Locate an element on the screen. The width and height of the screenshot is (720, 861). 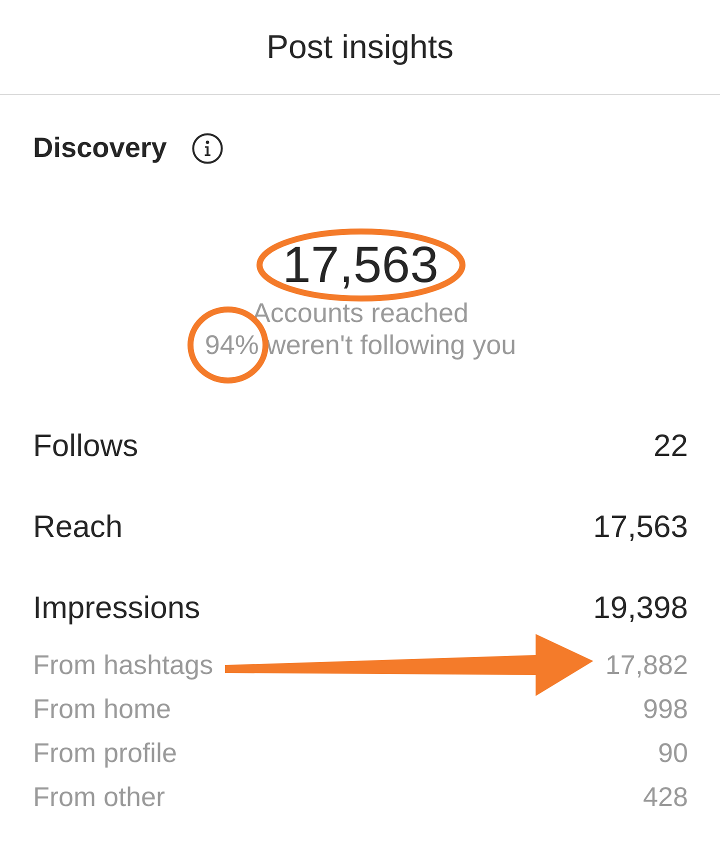
page-title: Post insights is located at coordinates (360, 47).